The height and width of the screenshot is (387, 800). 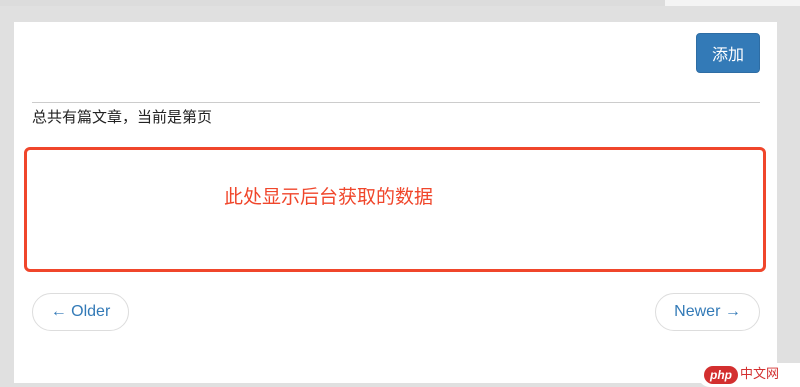 What do you see at coordinates (707, 312) in the screenshot?
I see `pager-newer-button: Newer →` at bounding box center [707, 312].